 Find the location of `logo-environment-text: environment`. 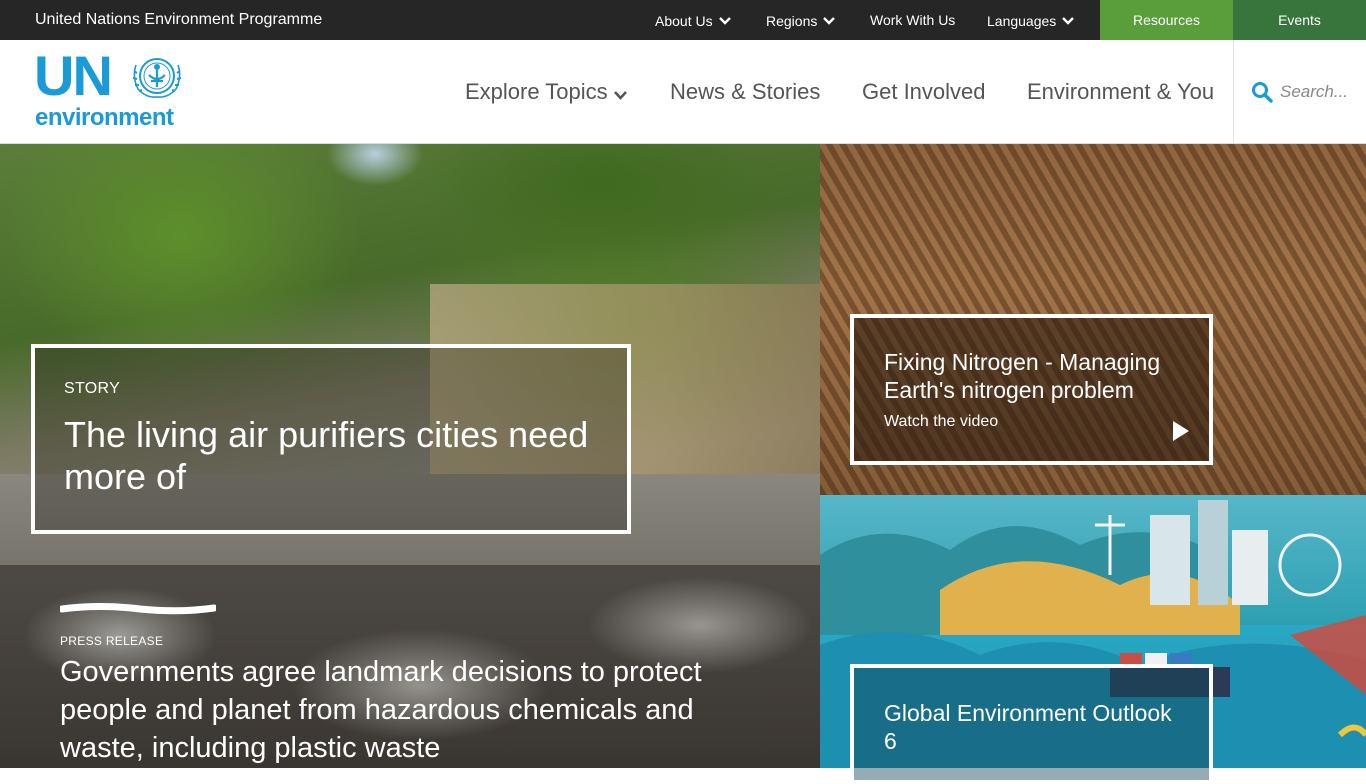

logo-environment-text: environment is located at coordinates (104, 117).